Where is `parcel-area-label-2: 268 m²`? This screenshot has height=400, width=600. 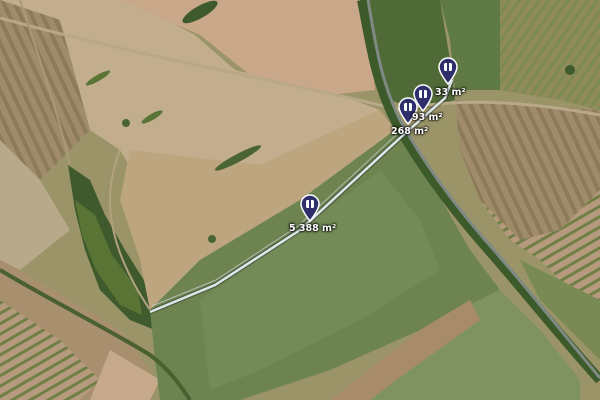 parcel-area-label-2: 268 m² is located at coordinates (410, 131).